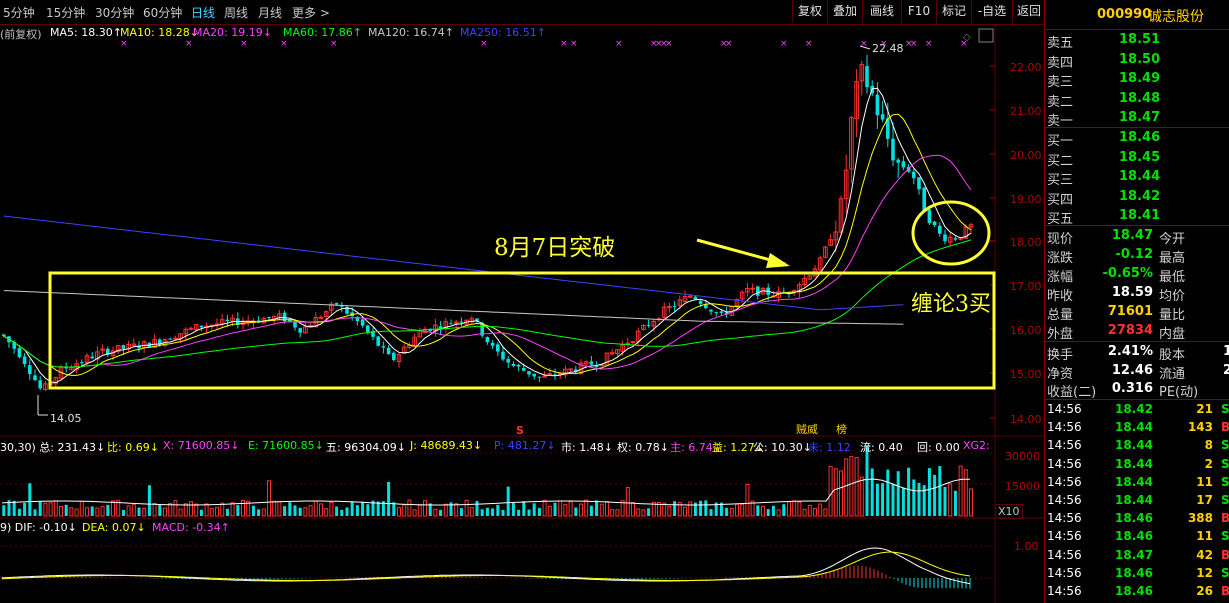  What do you see at coordinates (1137, 119) in the screenshot?
I see `ask-row: 卖一 18.47` at bounding box center [1137, 119].